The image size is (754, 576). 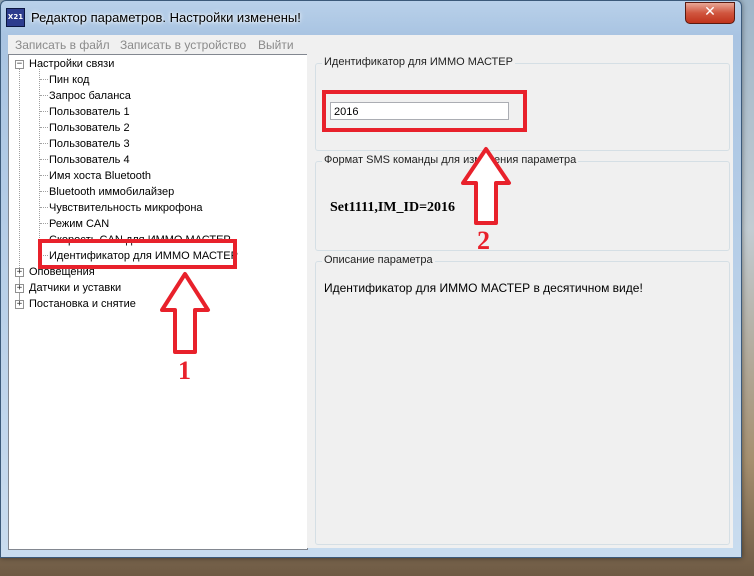 What do you see at coordinates (483, 240) in the screenshot?
I see `annotation-marker-2: 2` at bounding box center [483, 240].